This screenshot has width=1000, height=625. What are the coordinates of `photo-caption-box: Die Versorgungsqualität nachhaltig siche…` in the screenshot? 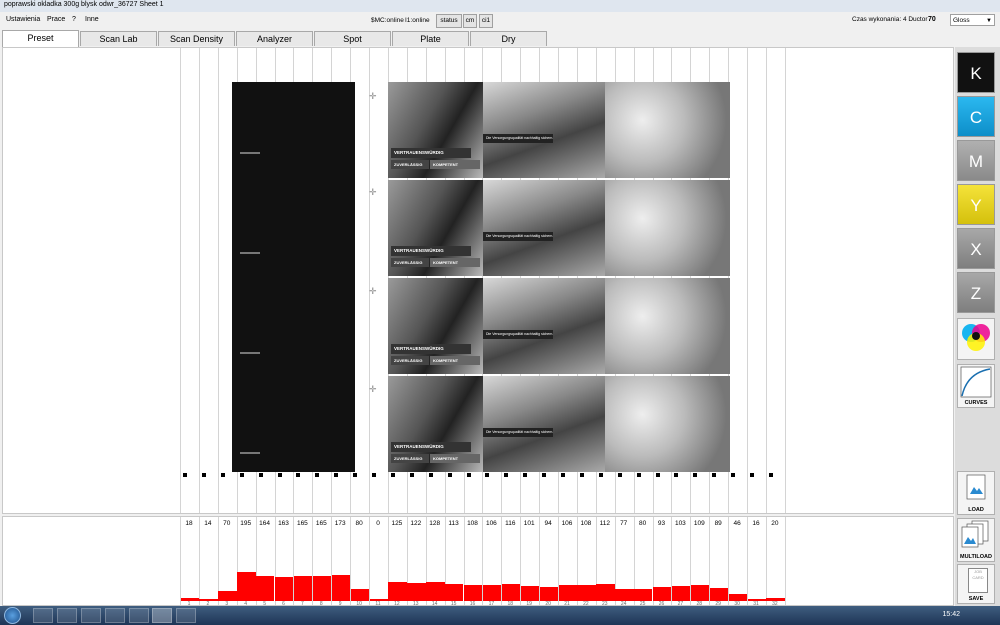 It's located at (518, 334).